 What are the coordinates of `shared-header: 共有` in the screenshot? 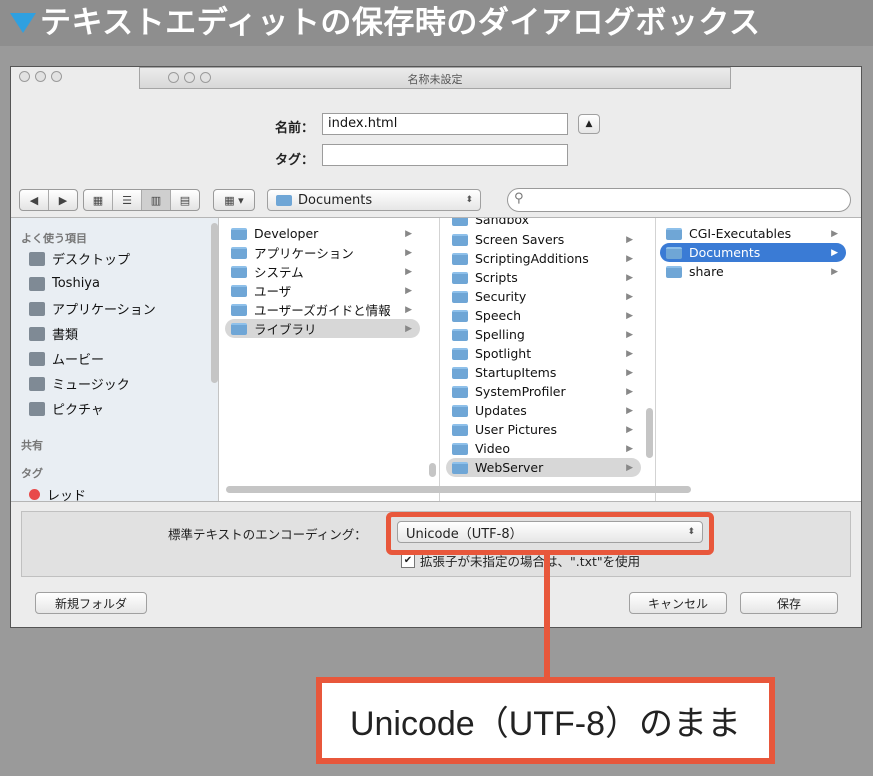 It's located at (32, 445).